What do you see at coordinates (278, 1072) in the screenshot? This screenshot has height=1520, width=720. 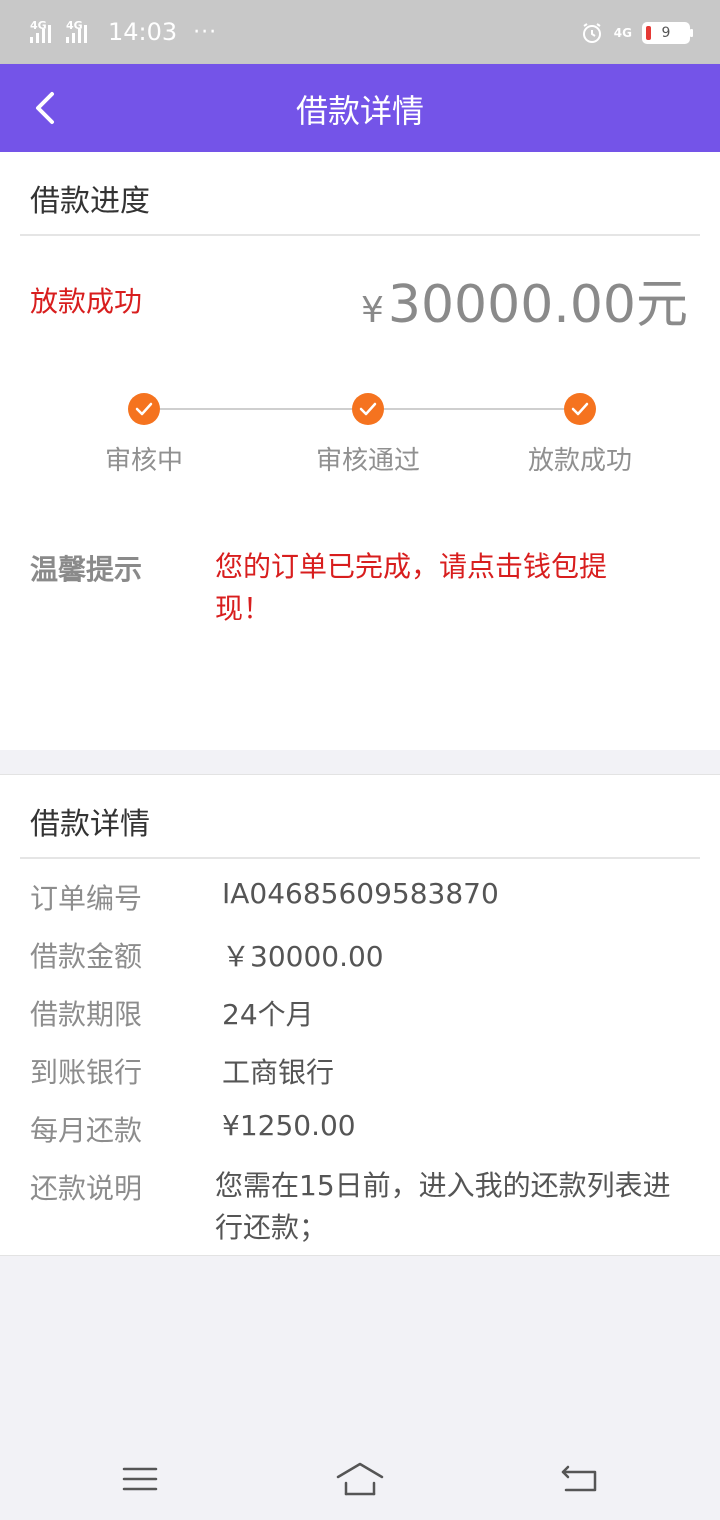 I see `bank-value: 工商银行` at bounding box center [278, 1072].